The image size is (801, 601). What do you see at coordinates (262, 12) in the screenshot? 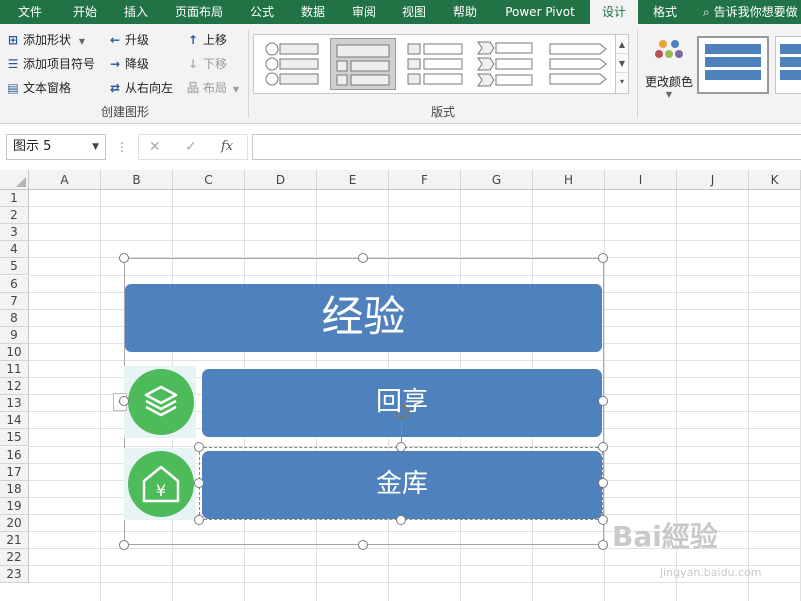
I see `tab-formulas: 公式` at bounding box center [262, 12].